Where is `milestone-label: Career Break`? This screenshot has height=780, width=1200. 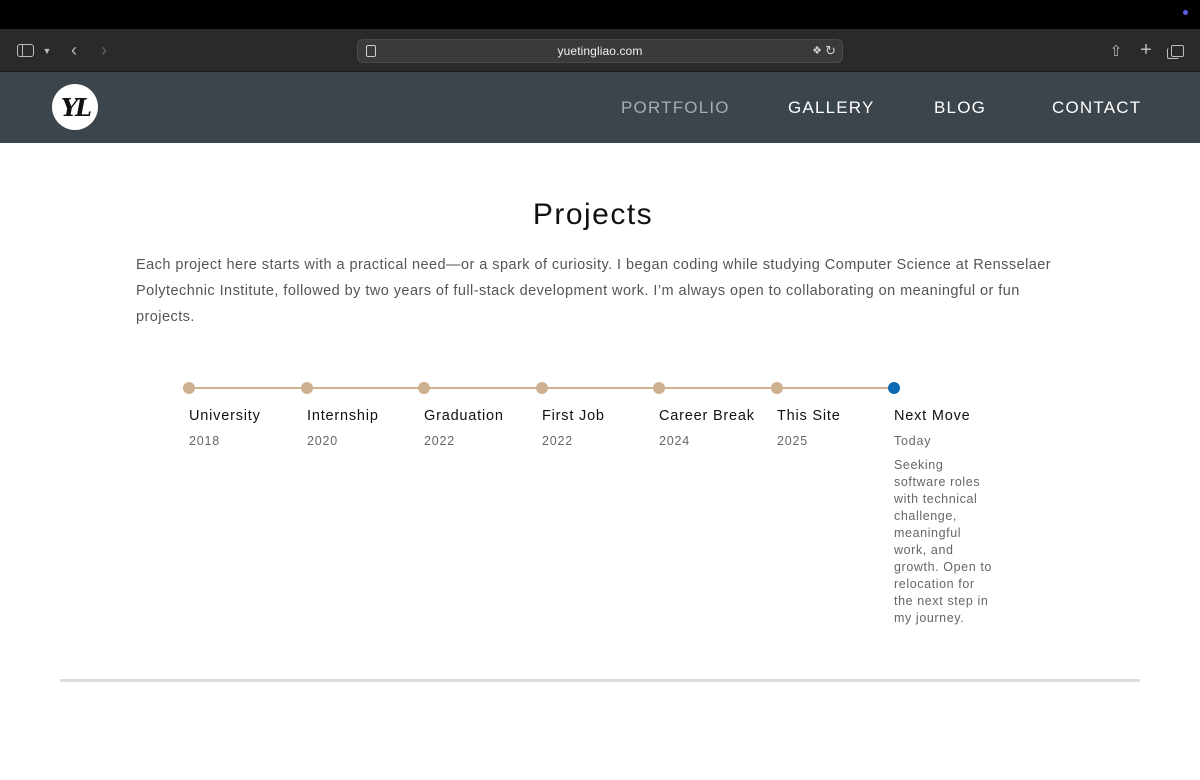
milestone-label: Career Break is located at coordinates (707, 416).